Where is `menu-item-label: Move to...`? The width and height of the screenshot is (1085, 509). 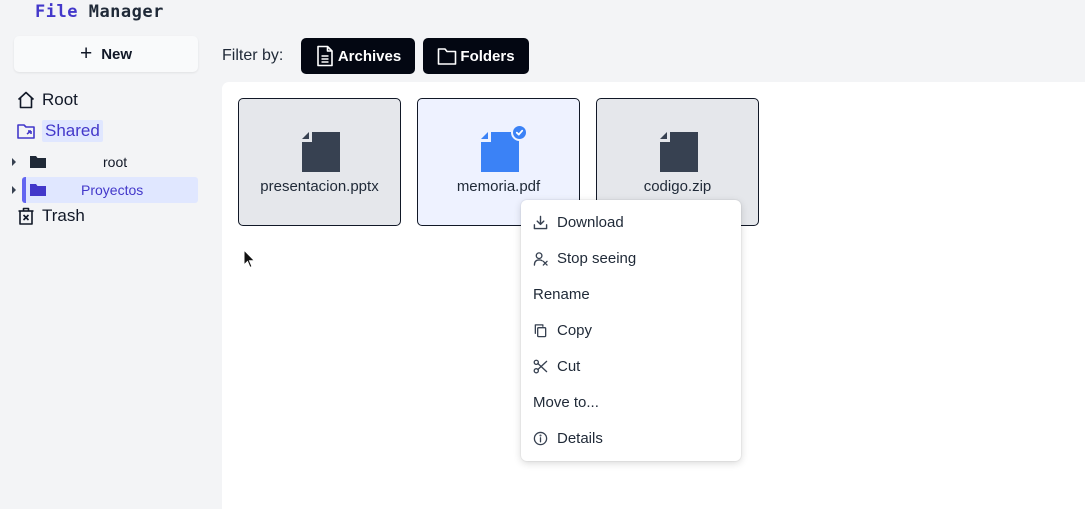
menu-item-label: Move to... is located at coordinates (566, 402).